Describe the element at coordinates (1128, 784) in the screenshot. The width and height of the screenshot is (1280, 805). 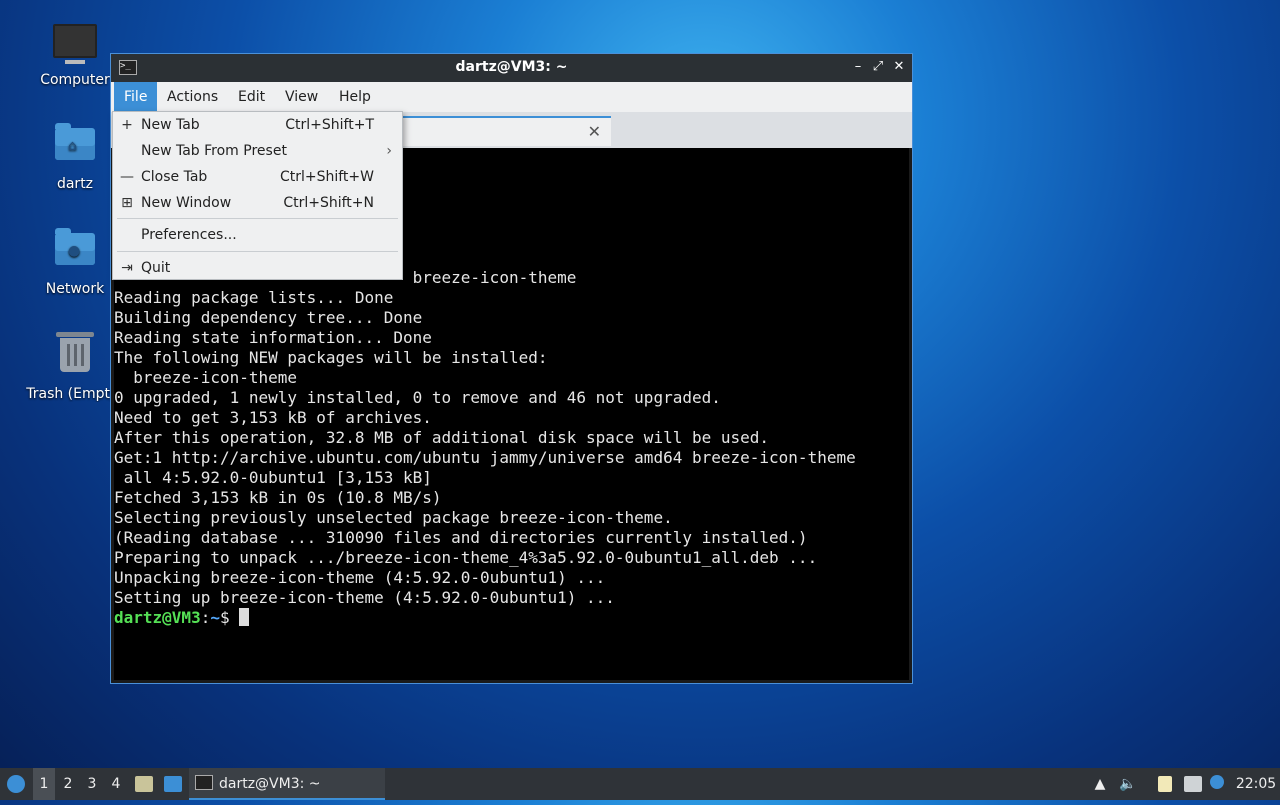
I see `volume-icon: 🔈` at that location.